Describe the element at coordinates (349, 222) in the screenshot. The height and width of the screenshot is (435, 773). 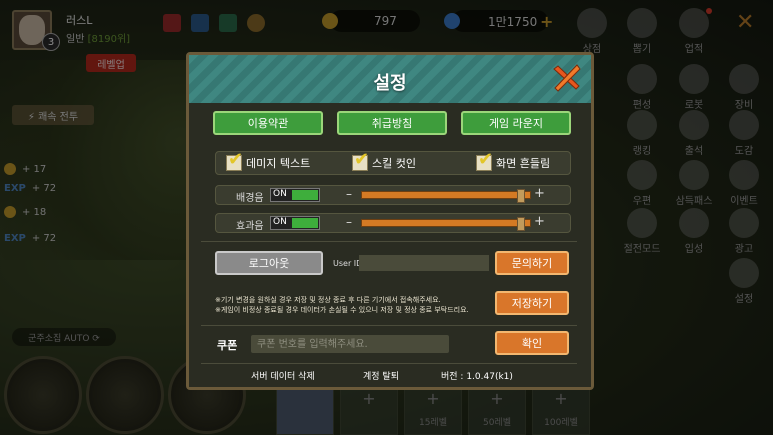
I see `sfx-decrease-button: –` at that location.